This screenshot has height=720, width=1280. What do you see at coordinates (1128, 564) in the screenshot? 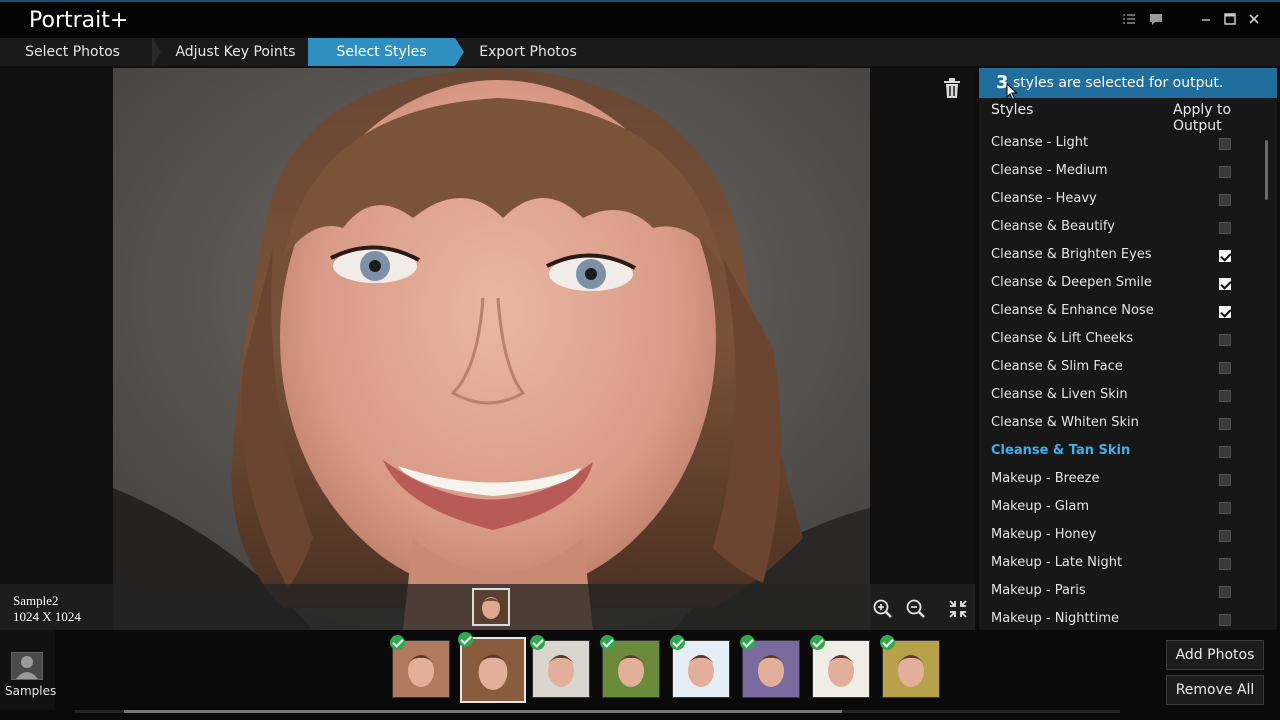
I see `style-row: Makeup - Late Night` at bounding box center [1128, 564].